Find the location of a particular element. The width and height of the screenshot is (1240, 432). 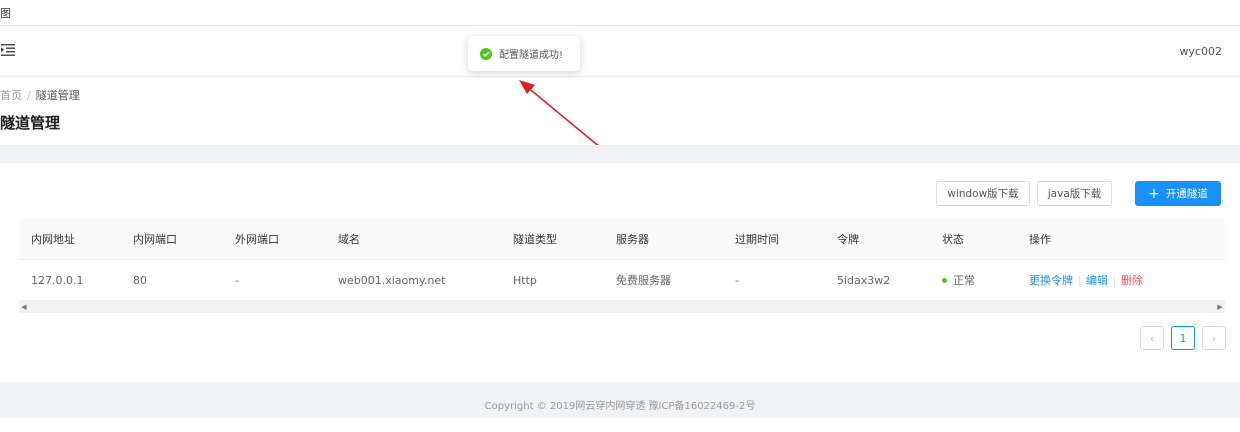

column-header: 操作 is located at coordinates (1040, 239).